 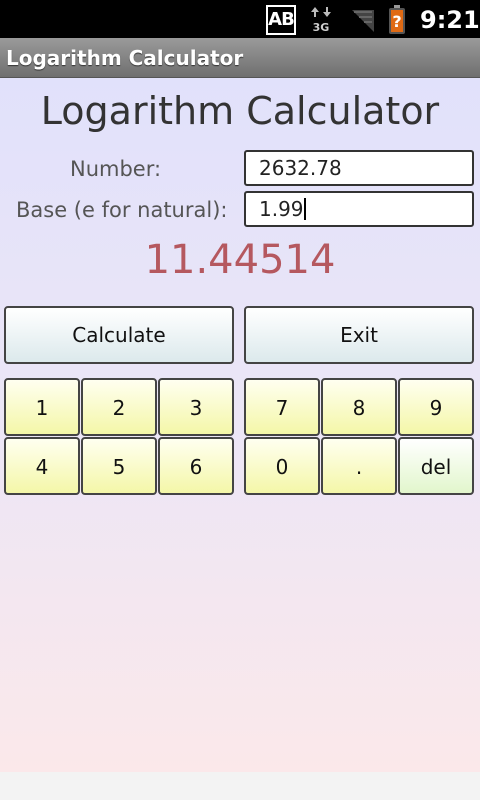 I want to click on number-label: Number:, so click(x=116, y=169).